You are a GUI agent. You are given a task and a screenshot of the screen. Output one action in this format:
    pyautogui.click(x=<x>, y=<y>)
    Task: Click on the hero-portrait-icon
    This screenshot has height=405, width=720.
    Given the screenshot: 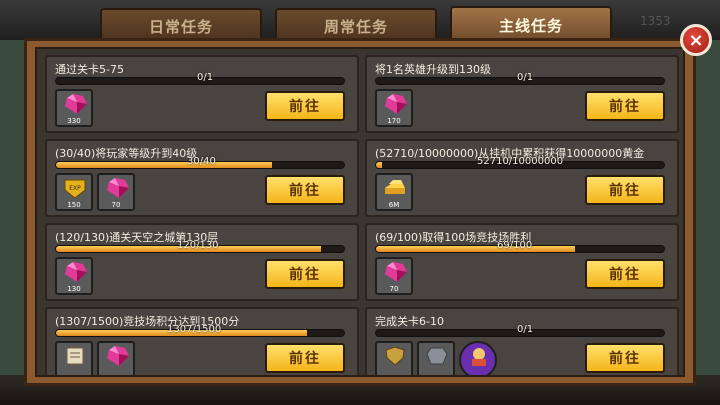 What is the action you would take?
    pyautogui.click(x=479, y=357)
    